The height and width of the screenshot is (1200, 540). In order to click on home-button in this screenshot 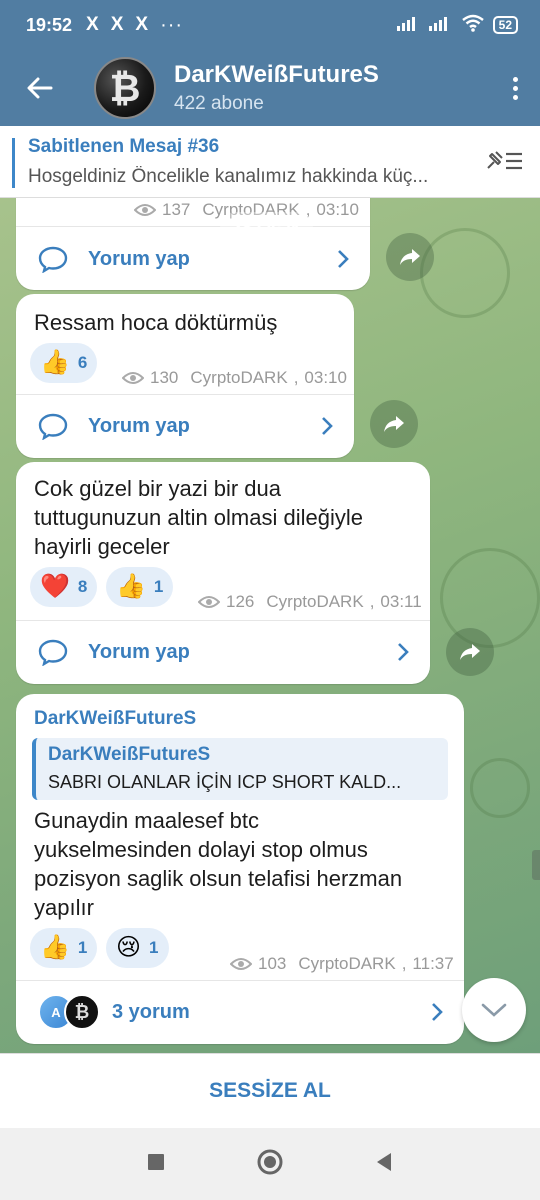, I will do `click(270, 1164)`.